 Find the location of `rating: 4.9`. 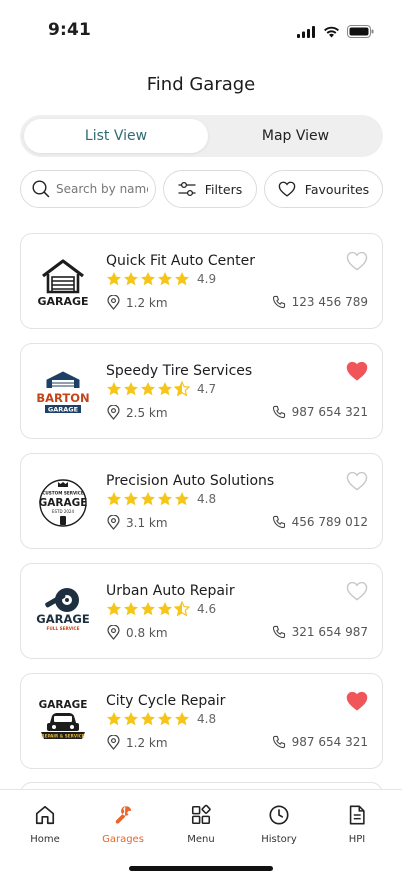

rating: 4.9 is located at coordinates (161, 278).